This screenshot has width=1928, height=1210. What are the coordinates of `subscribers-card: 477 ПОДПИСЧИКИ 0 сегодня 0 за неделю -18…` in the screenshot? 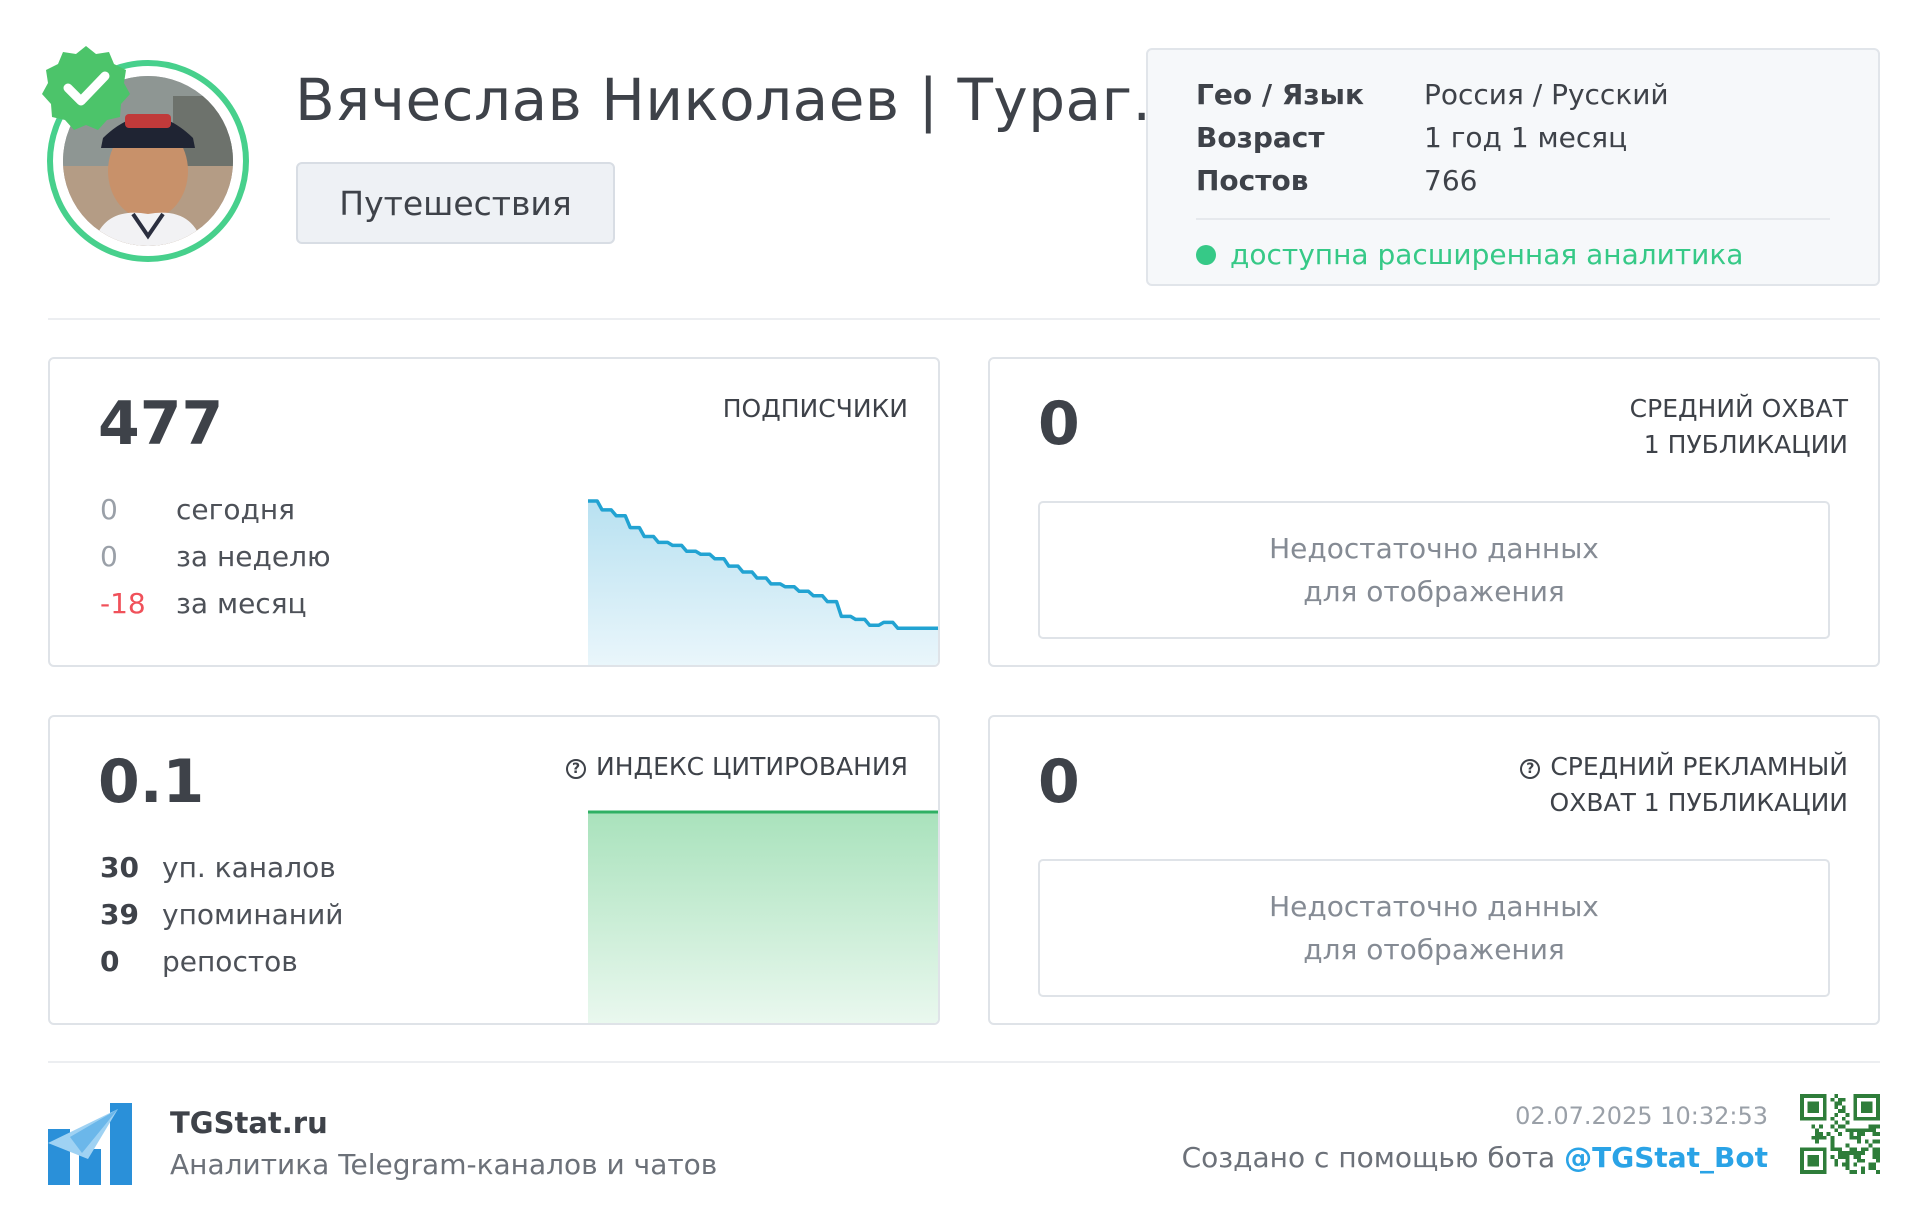 It's located at (494, 512).